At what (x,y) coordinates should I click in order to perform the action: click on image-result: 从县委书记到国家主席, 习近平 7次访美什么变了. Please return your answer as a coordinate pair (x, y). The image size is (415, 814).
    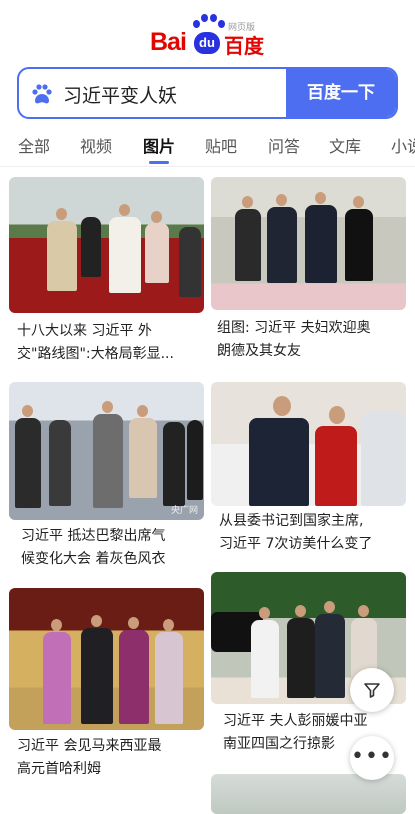
    Looking at the image, I should click on (308, 479).